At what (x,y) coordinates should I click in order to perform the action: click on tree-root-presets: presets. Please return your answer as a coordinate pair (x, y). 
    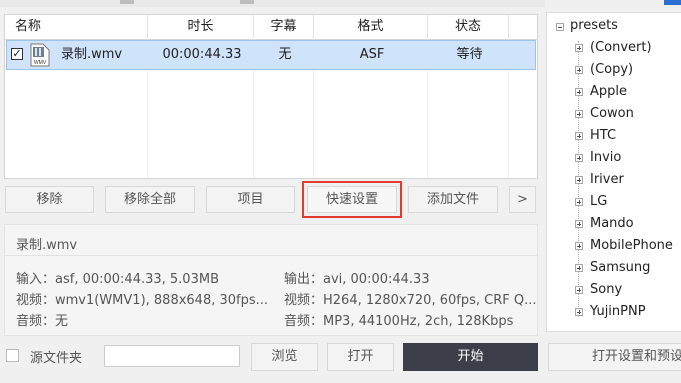
    Looking at the image, I should click on (594, 26).